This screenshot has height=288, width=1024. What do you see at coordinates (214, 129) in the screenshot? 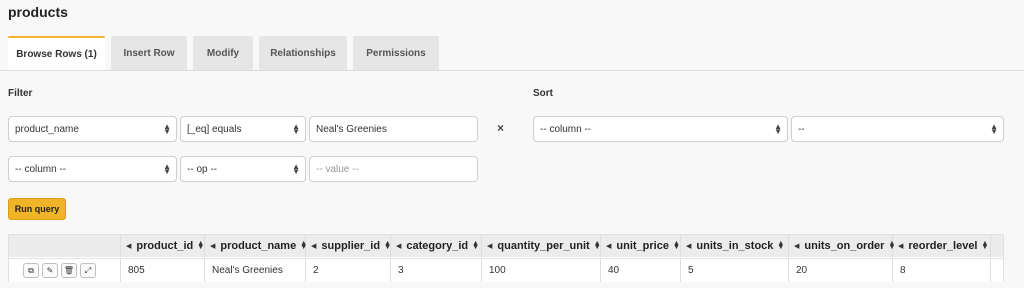
I see `filter-operator-value: [_eq] equals` at bounding box center [214, 129].